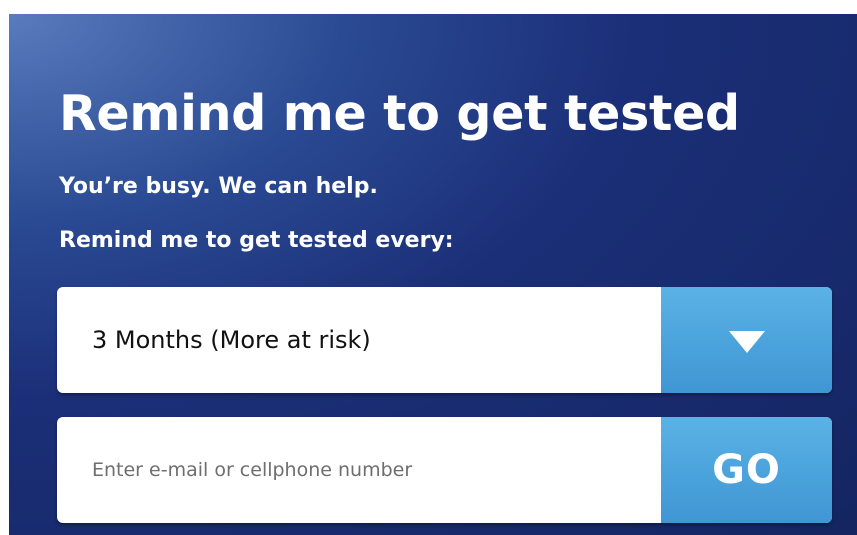  What do you see at coordinates (746, 470) in the screenshot?
I see `go-button: GO` at bounding box center [746, 470].